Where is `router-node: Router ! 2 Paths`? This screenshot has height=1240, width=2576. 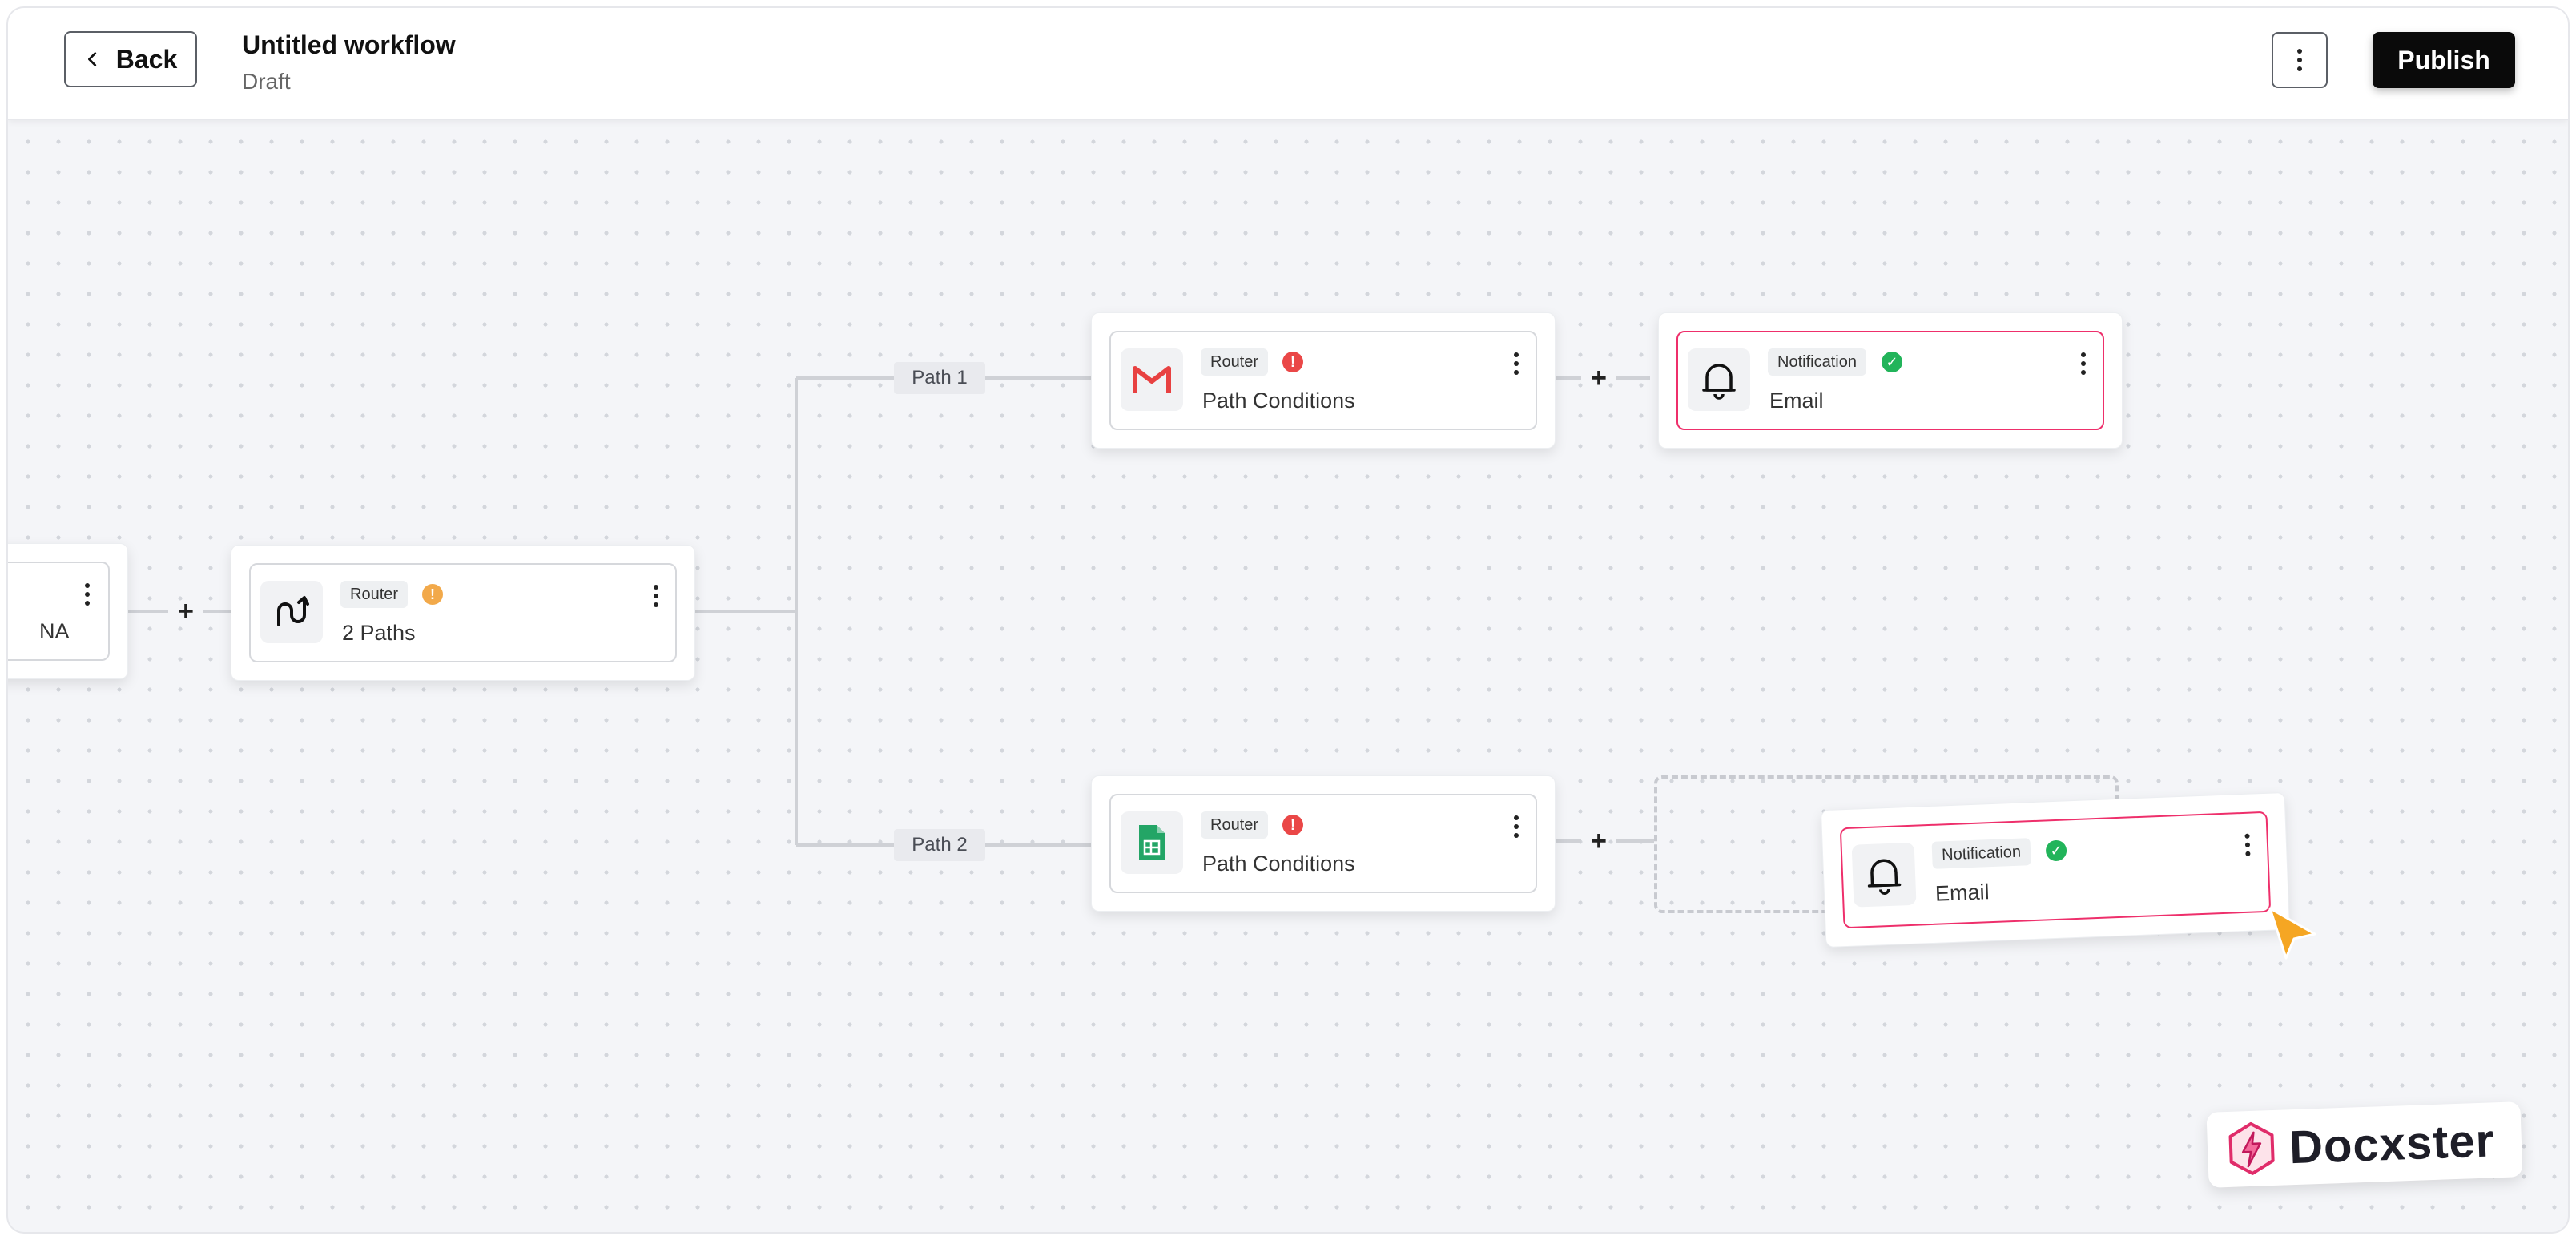
router-node: Router ! 2 Paths is located at coordinates (463, 613).